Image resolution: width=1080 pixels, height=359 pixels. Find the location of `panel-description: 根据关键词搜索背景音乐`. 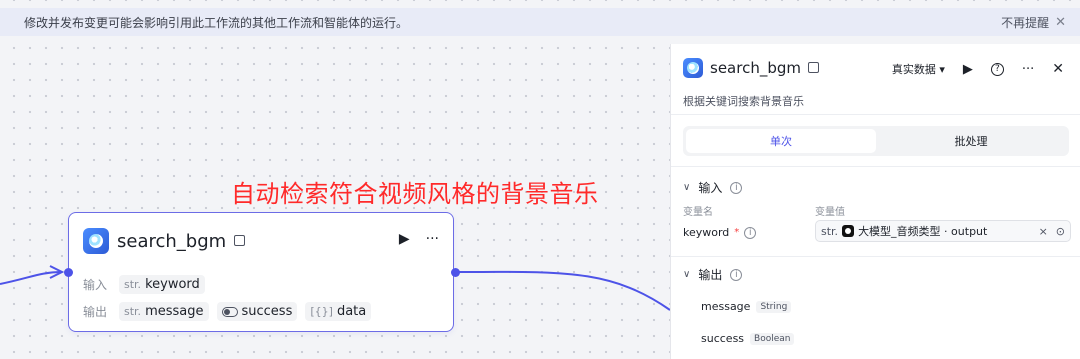

panel-description: 根据关键词搜索背景音乐 is located at coordinates (743, 101).